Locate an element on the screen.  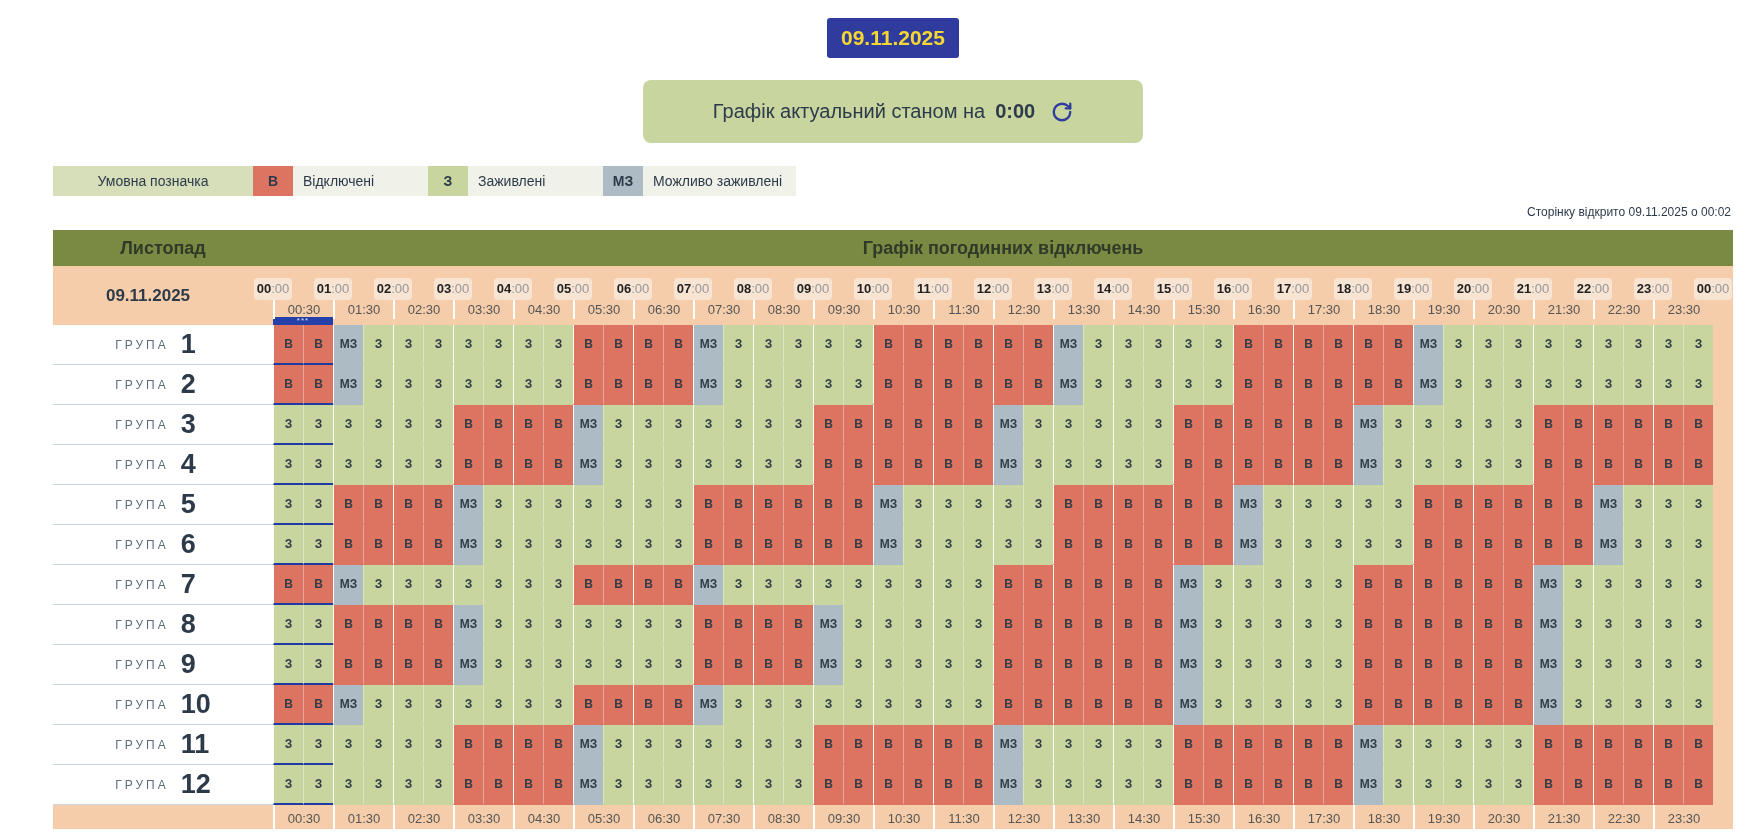
table-title: Графік погодинних відключень is located at coordinates (1003, 248).